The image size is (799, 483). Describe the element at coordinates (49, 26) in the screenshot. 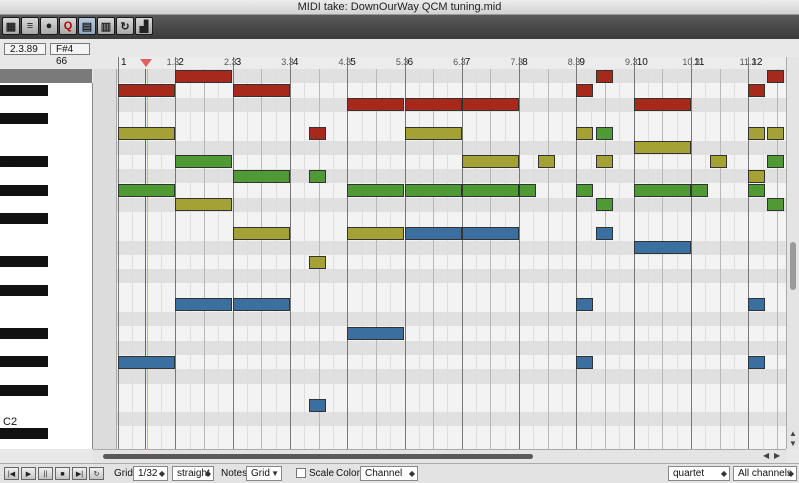

I see `drum-map-button: ●` at that location.